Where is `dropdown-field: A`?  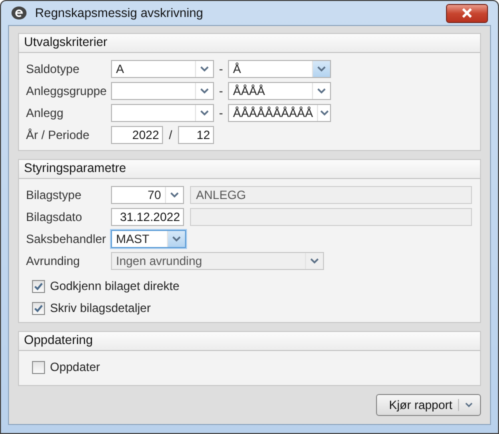
dropdown-field: A is located at coordinates (162, 69).